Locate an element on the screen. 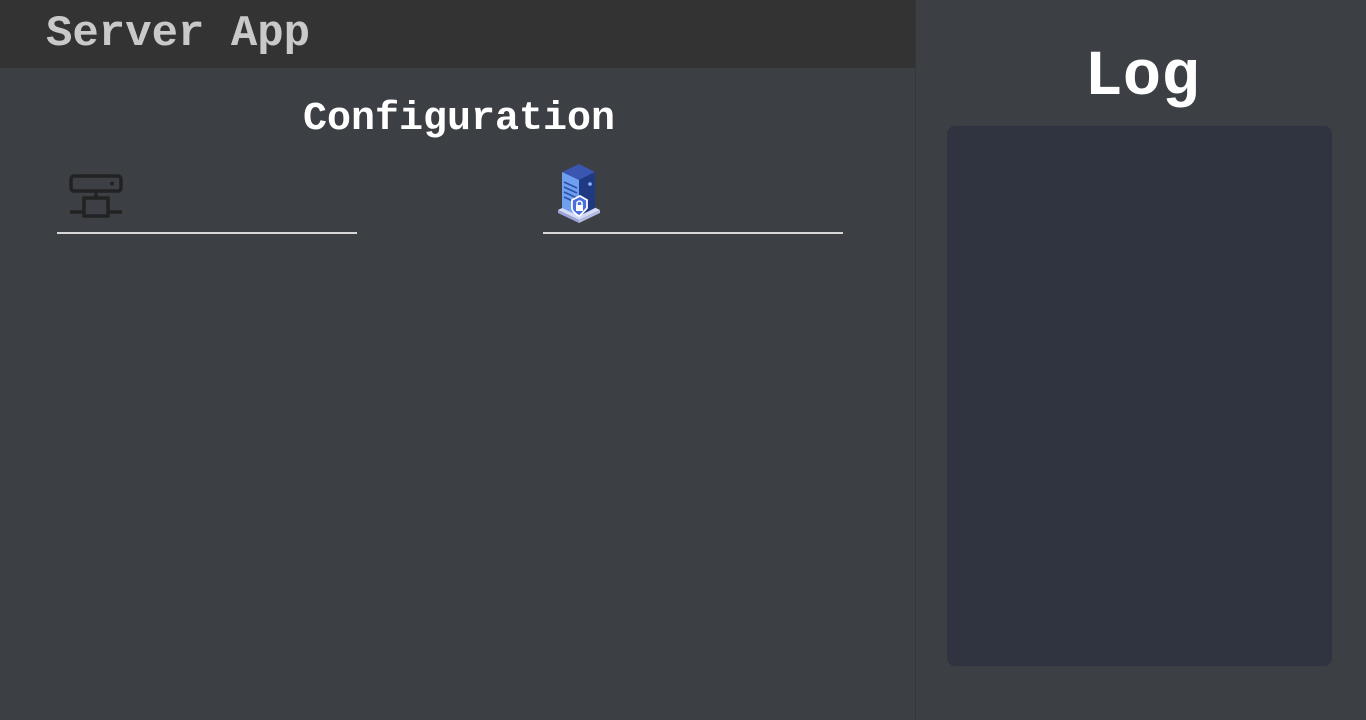  network-address-field is located at coordinates (207, 197).